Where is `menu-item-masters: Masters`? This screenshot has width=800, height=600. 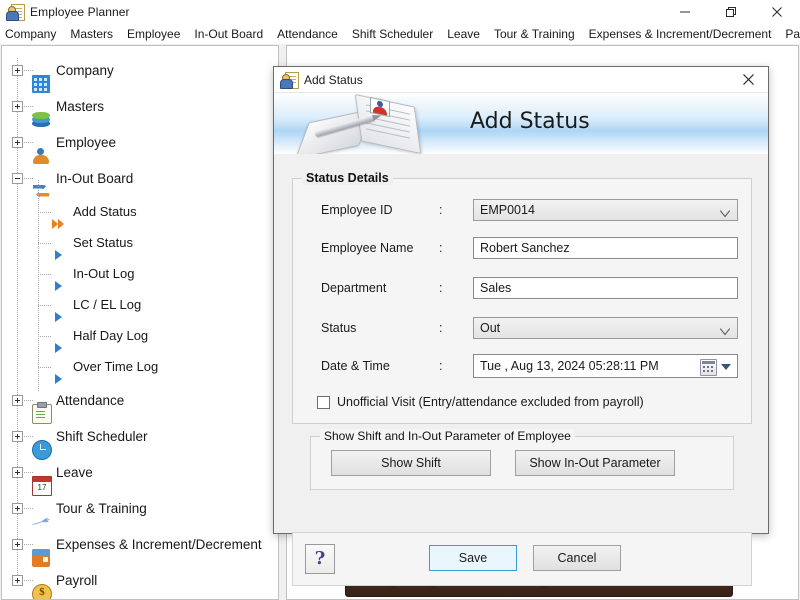 menu-item-masters: Masters is located at coordinates (91, 34).